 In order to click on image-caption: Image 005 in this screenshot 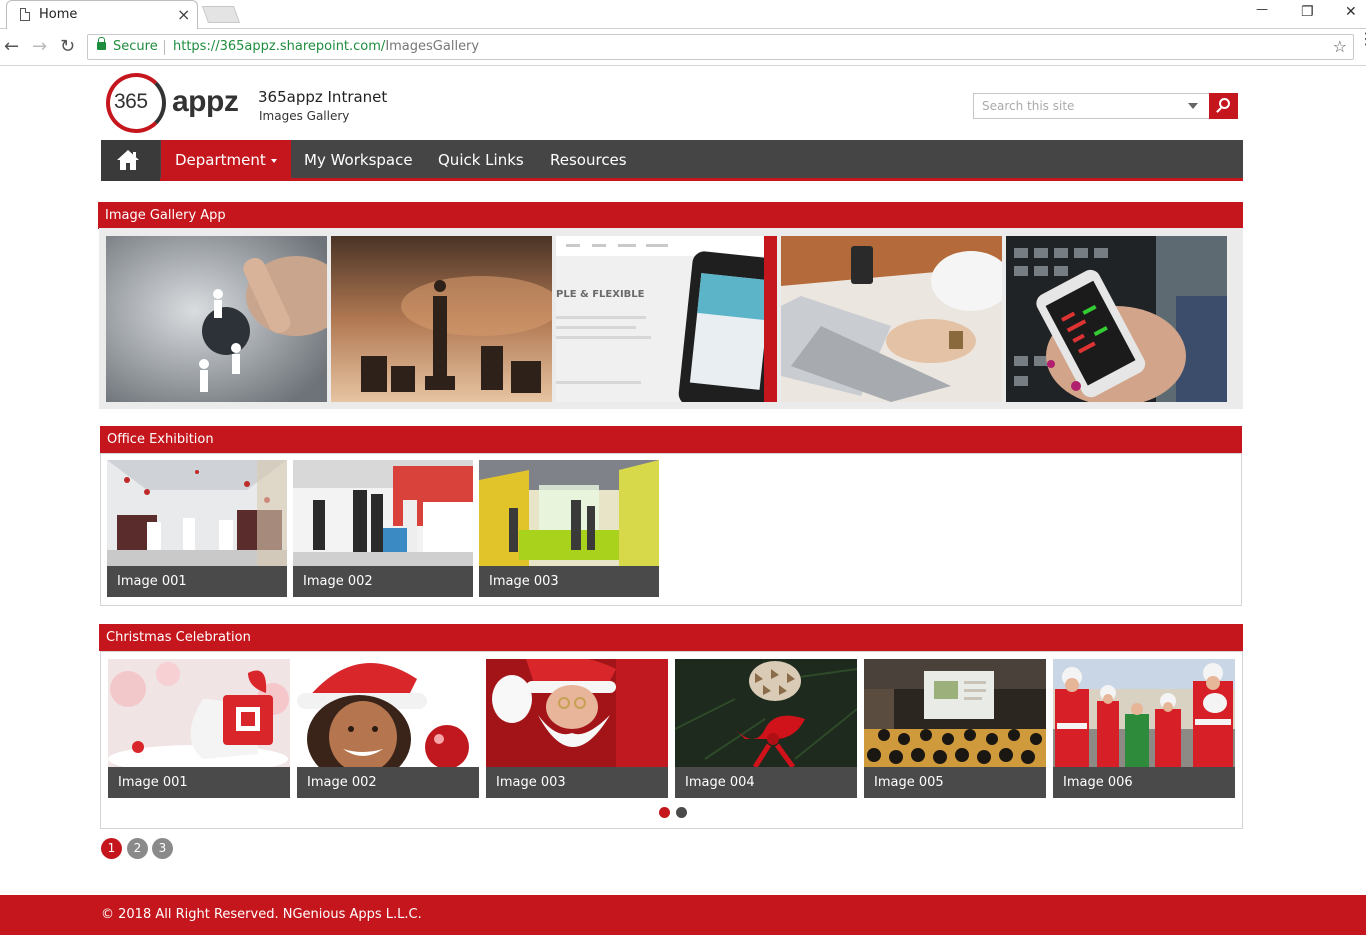, I will do `click(955, 782)`.